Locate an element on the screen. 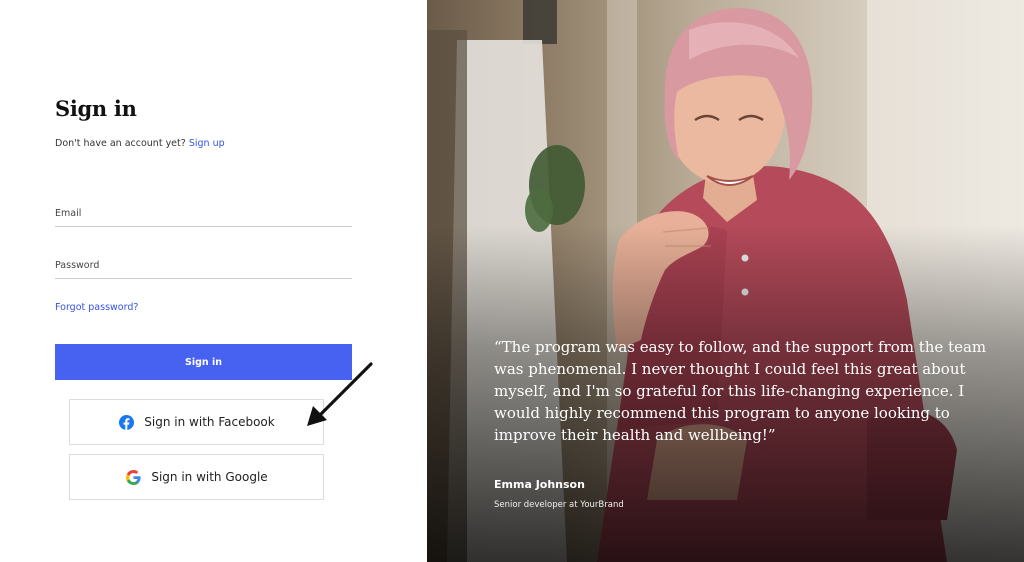  signup-prompt: Don't have an account yet? Sign up is located at coordinates (140, 143).